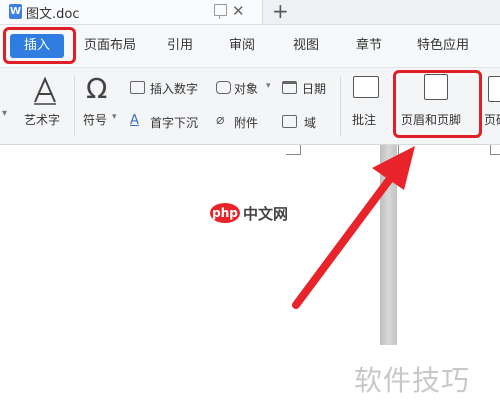 Image resolution: width=500 pixels, height=418 pixels. Describe the element at coordinates (388, 245) in the screenshot. I see `page-gutter` at that location.